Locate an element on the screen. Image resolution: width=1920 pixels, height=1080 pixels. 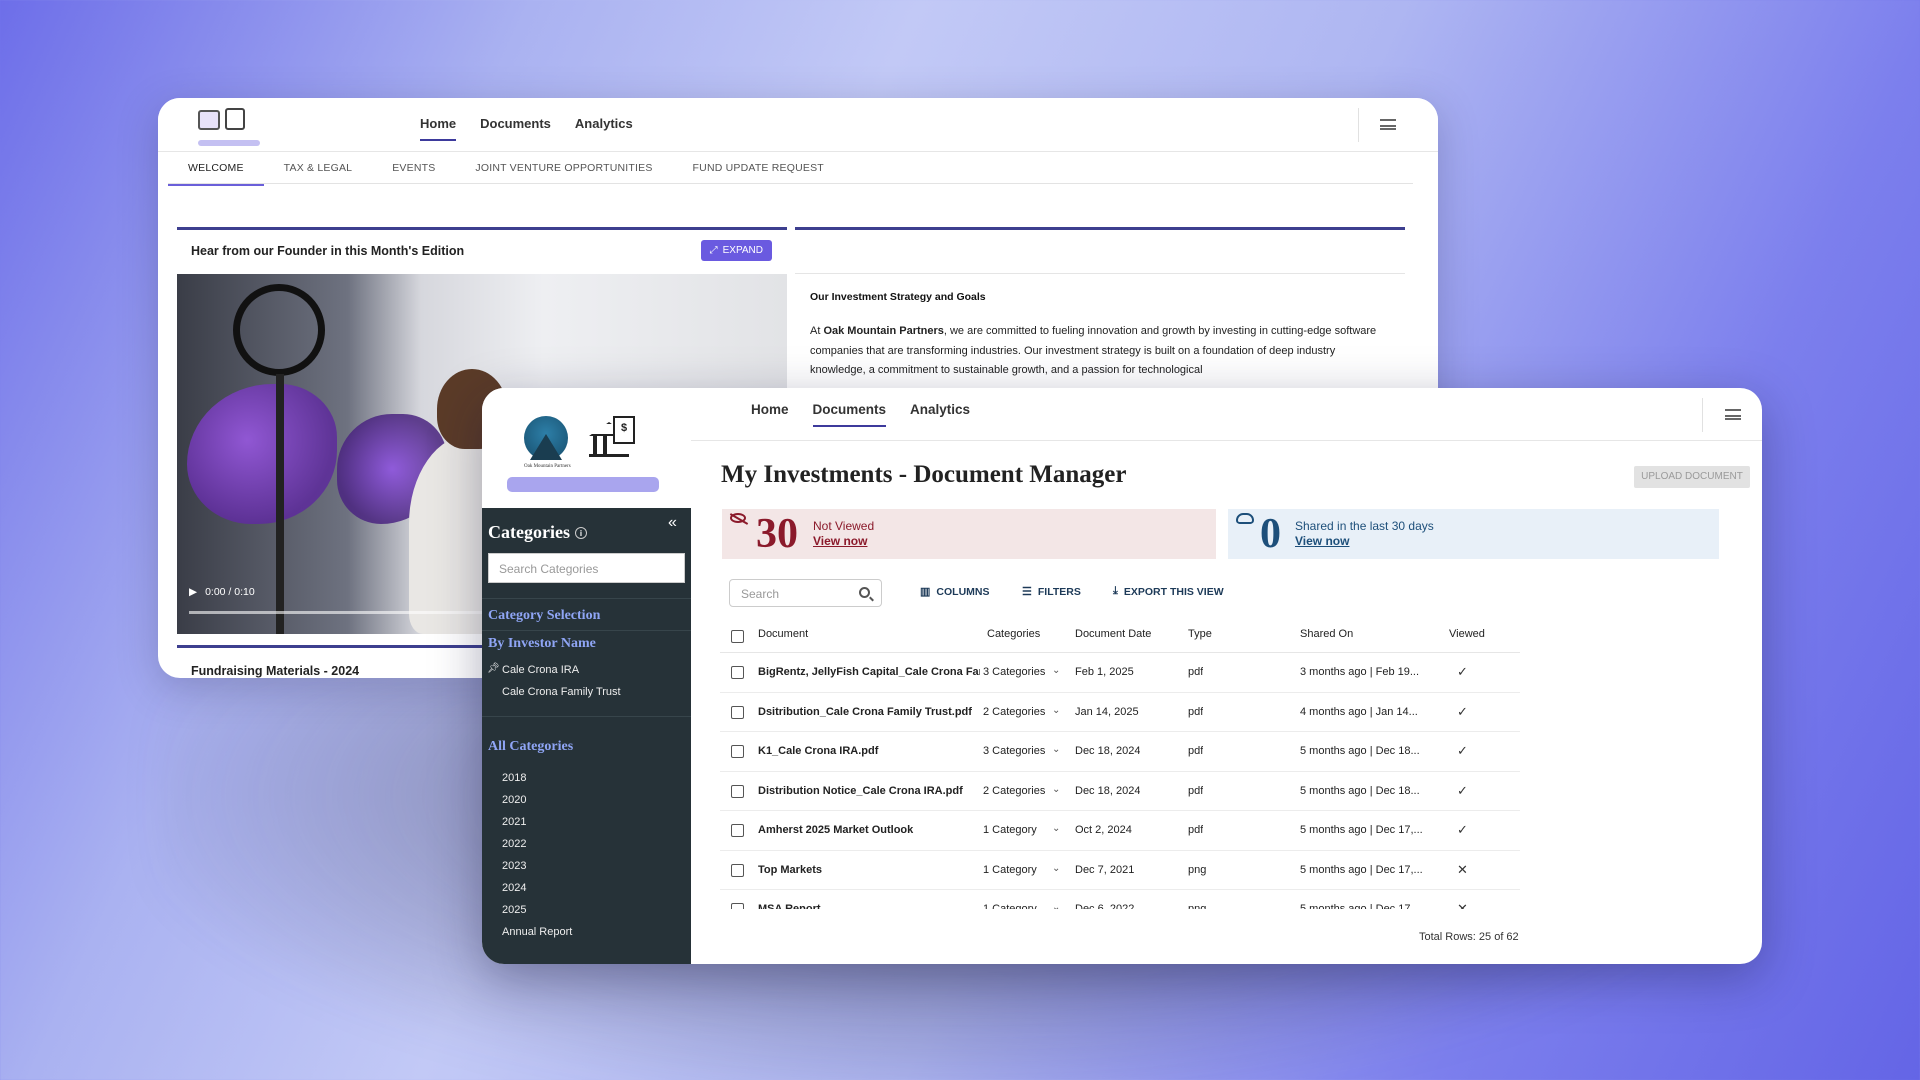
year-item: 2025 is located at coordinates (514, 910).